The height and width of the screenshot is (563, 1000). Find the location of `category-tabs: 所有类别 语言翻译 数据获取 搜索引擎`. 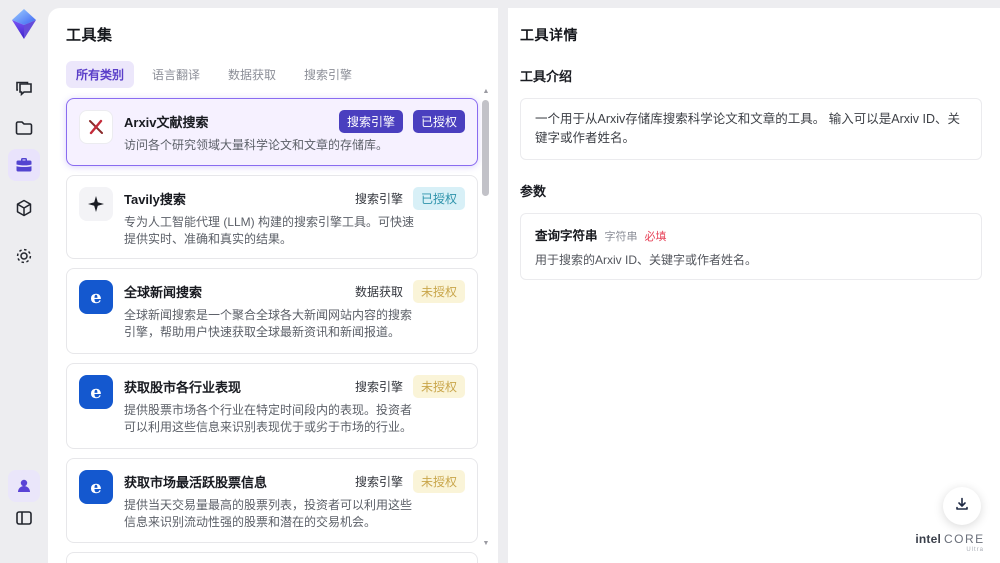

category-tabs: 所有类别 语言翻译 数据获取 搜索引擎 is located at coordinates (282, 74).